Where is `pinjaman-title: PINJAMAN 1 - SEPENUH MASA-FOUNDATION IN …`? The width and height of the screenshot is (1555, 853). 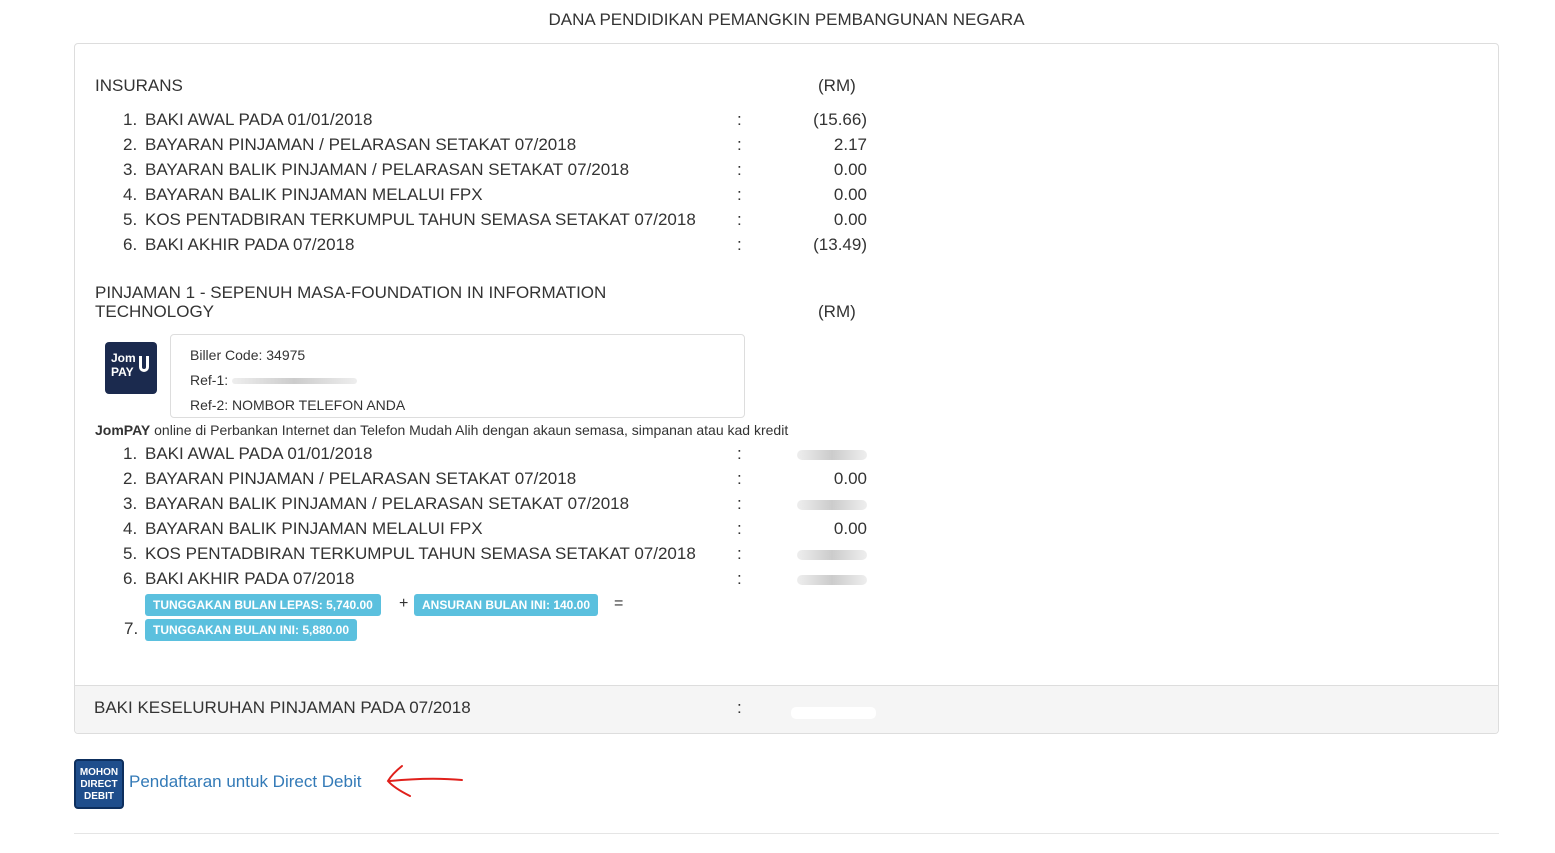 pinjaman-title: PINJAMAN 1 - SEPENUH MASA-FOUNDATION IN … is located at coordinates (350, 302).